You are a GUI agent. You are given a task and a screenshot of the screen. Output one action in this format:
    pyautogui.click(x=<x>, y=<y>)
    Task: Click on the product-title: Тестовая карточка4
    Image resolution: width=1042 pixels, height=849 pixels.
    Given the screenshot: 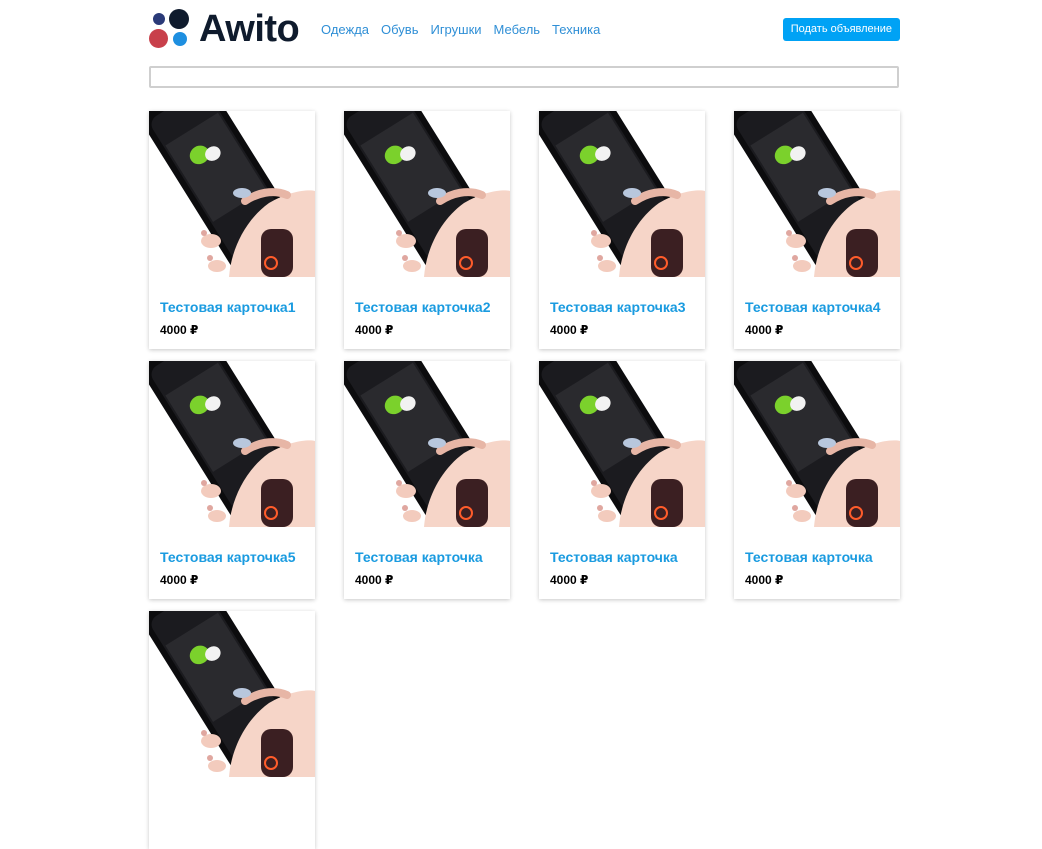 What is the action you would take?
    pyautogui.click(x=812, y=307)
    